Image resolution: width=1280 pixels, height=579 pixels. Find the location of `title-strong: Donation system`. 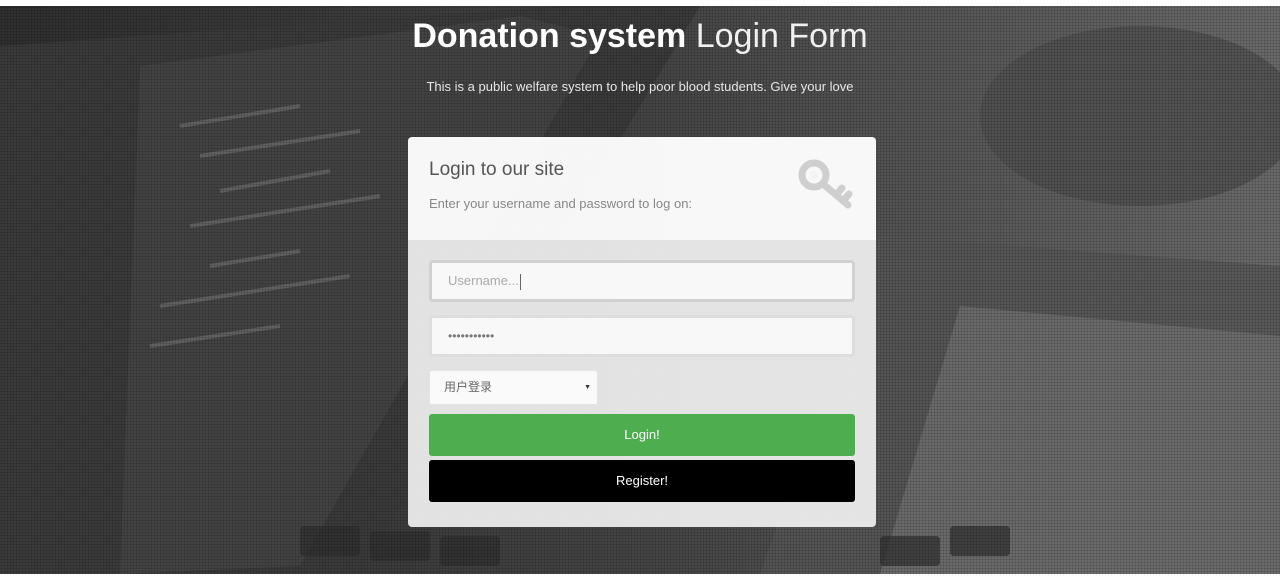

title-strong: Donation system is located at coordinates (549, 36).